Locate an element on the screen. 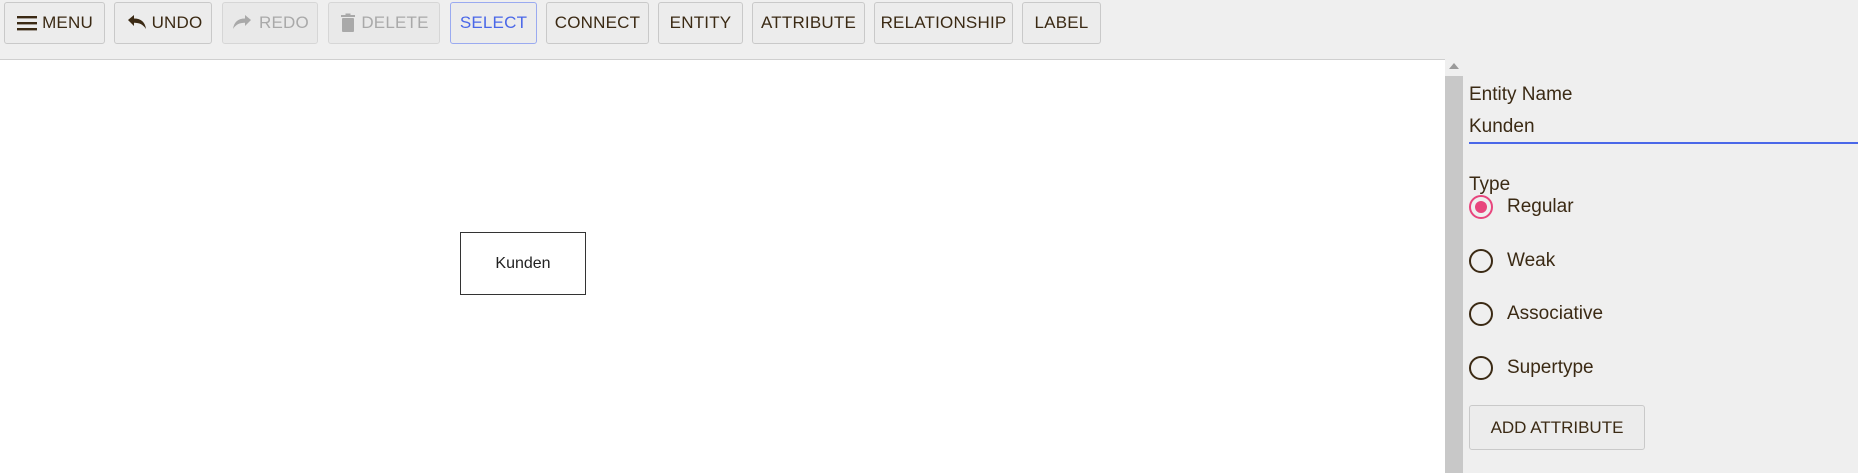 The height and width of the screenshot is (473, 1858). select-label: SELECT is located at coordinates (493, 22).